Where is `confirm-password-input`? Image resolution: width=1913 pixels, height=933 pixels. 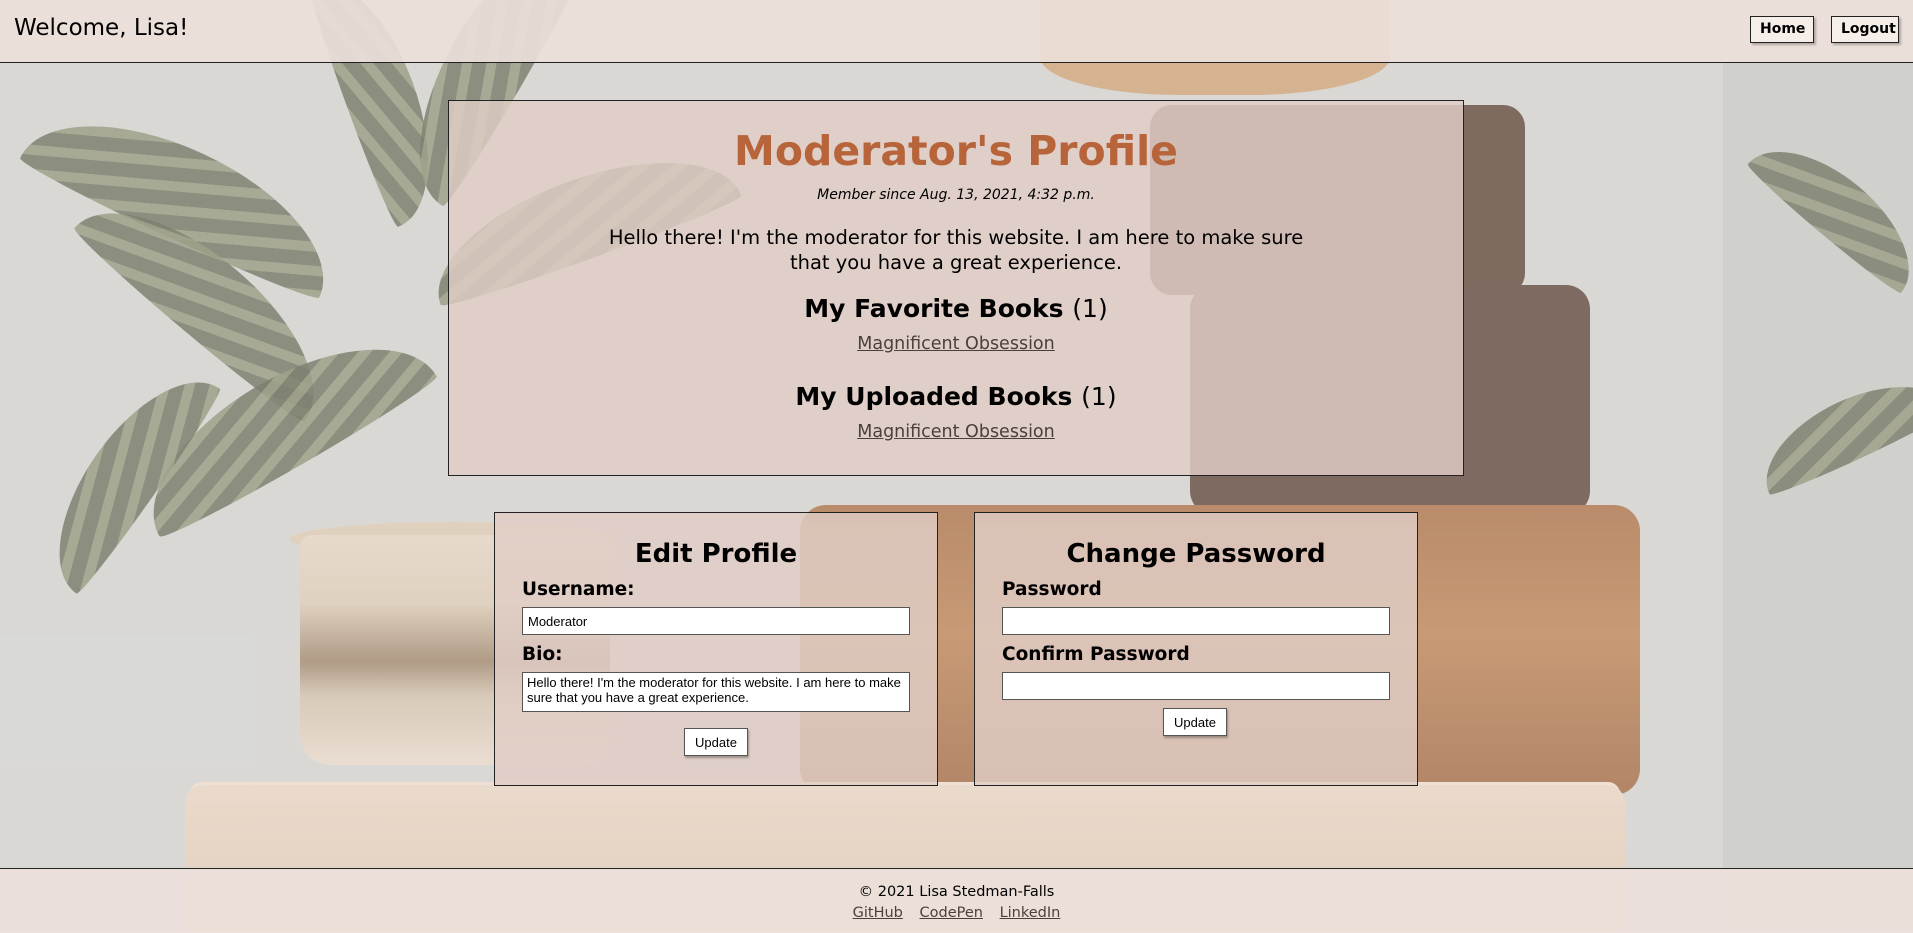
confirm-password-input is located at coordinates (1196, 686).